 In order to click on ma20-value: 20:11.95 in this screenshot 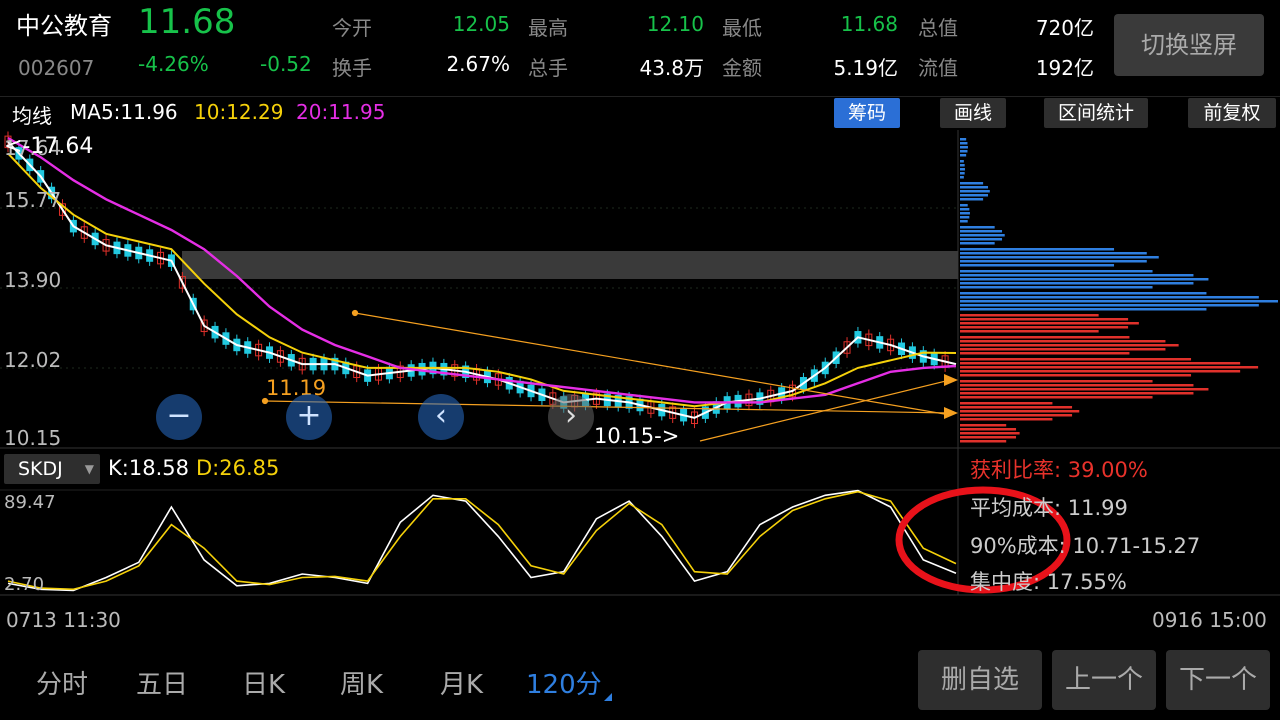, I will do `click(341, 112)`.